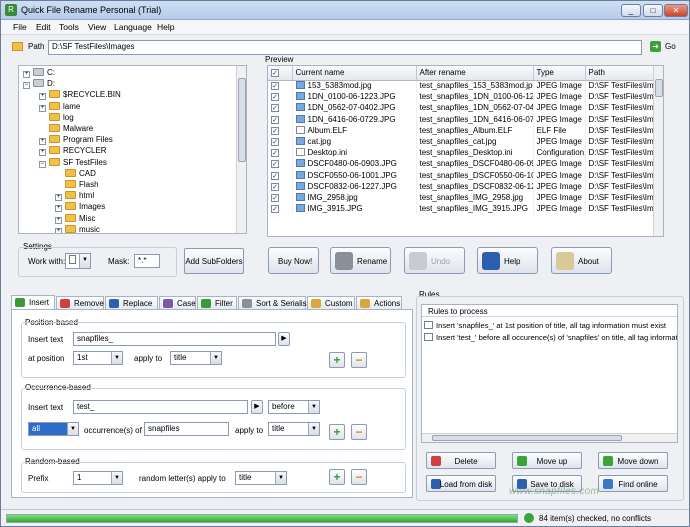 Image resolution: width=690 pixels, height=527 pixels. What do you see at coordinates (56, 118) in the screenshot?
I see `tree-item: log` at bounding box center [56, 118].